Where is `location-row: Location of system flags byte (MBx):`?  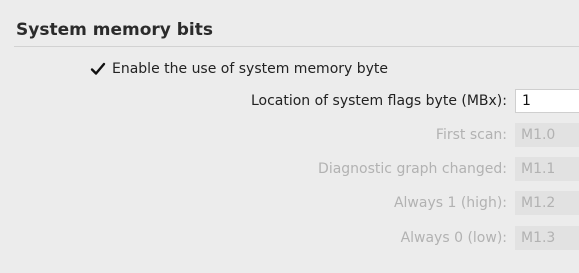
location-row: Location of system flags byte (MBx): is located at coordinates (289, 101).